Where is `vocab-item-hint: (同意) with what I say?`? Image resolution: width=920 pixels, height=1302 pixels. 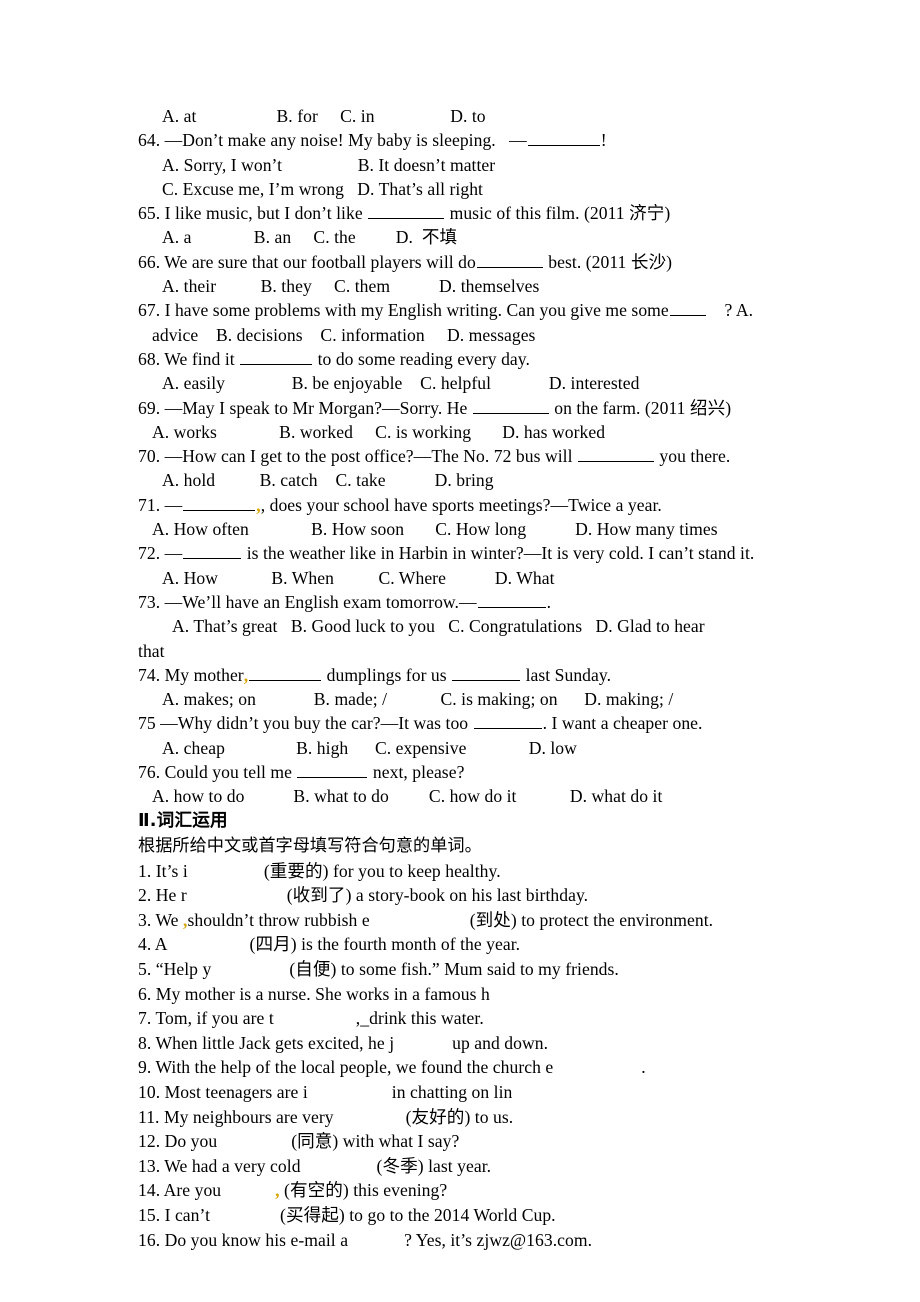 vocab-item-hint: (同意) with what I say? is located at coordinates (375, 1141).